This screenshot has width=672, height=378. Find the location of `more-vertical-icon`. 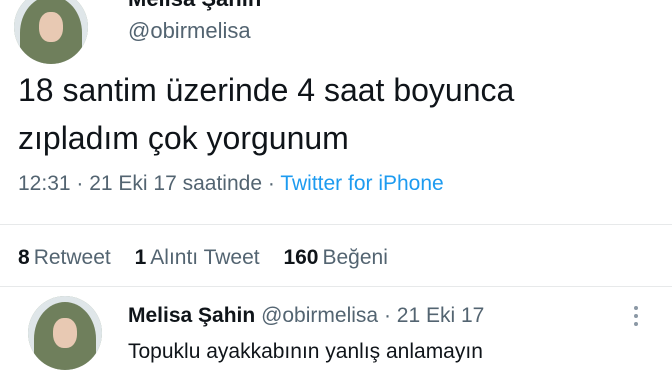

more-vertical-icon is located at coordinates (636, 316).